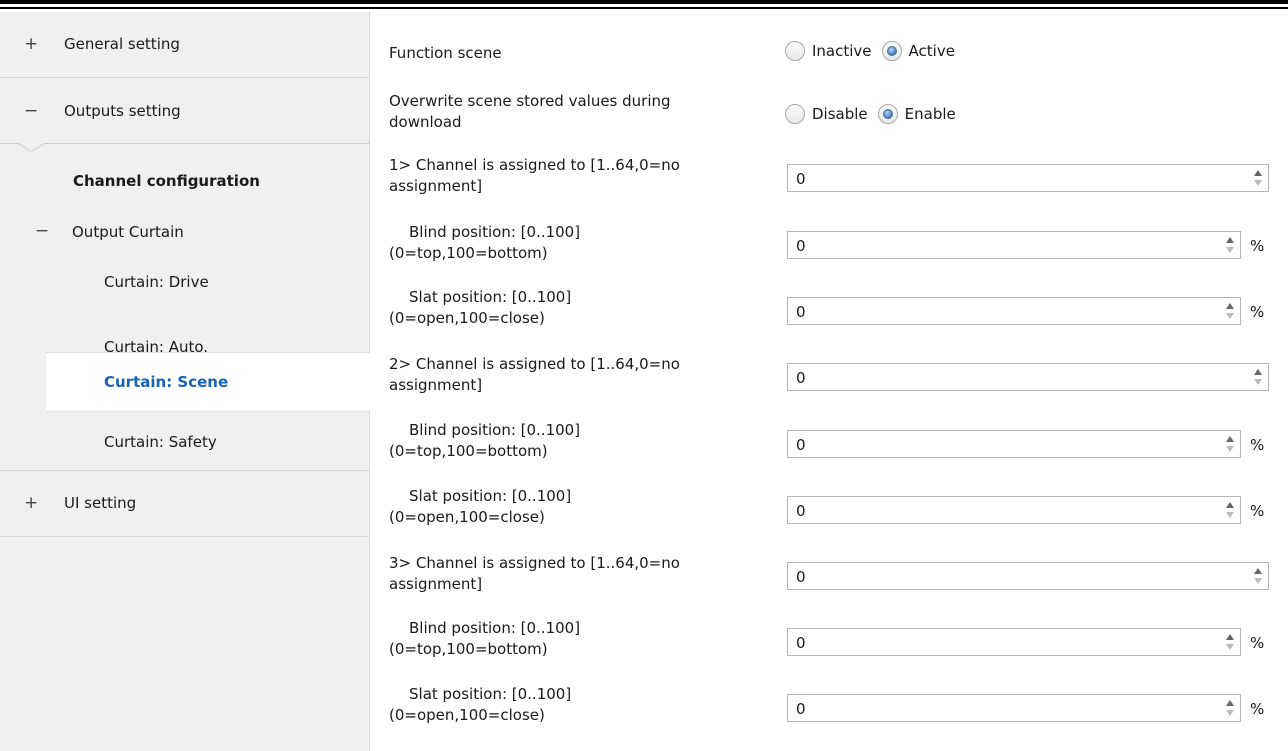 This screenshot has height=751, width=1288. Describe the element at coordinates (185, 112) in the screenshot. I see `sidebar-group-outputs-setting: − Outputs setting` at that location.